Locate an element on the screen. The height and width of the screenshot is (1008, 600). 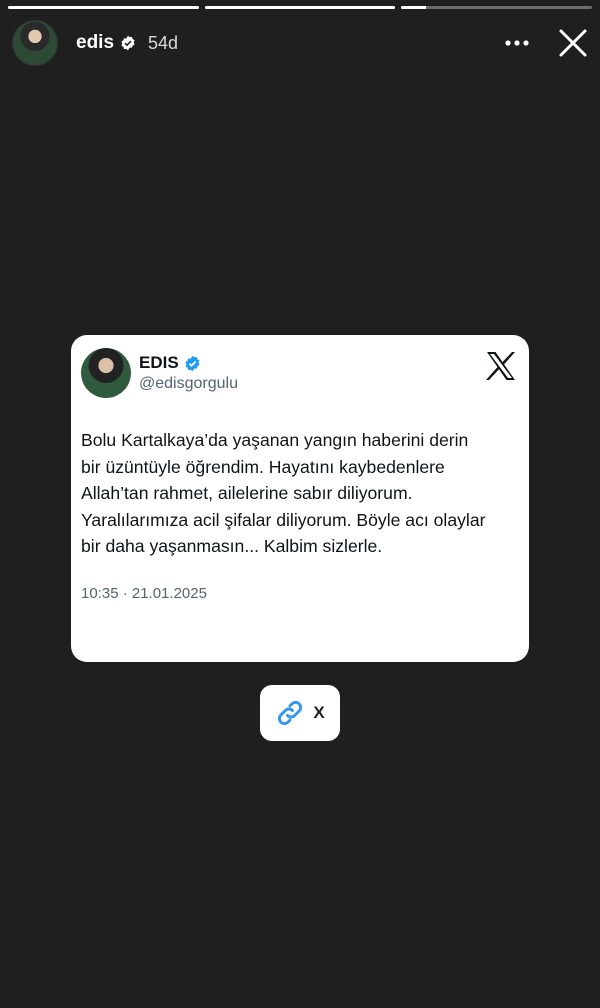
close-icon is located at coordinates (573, 43).